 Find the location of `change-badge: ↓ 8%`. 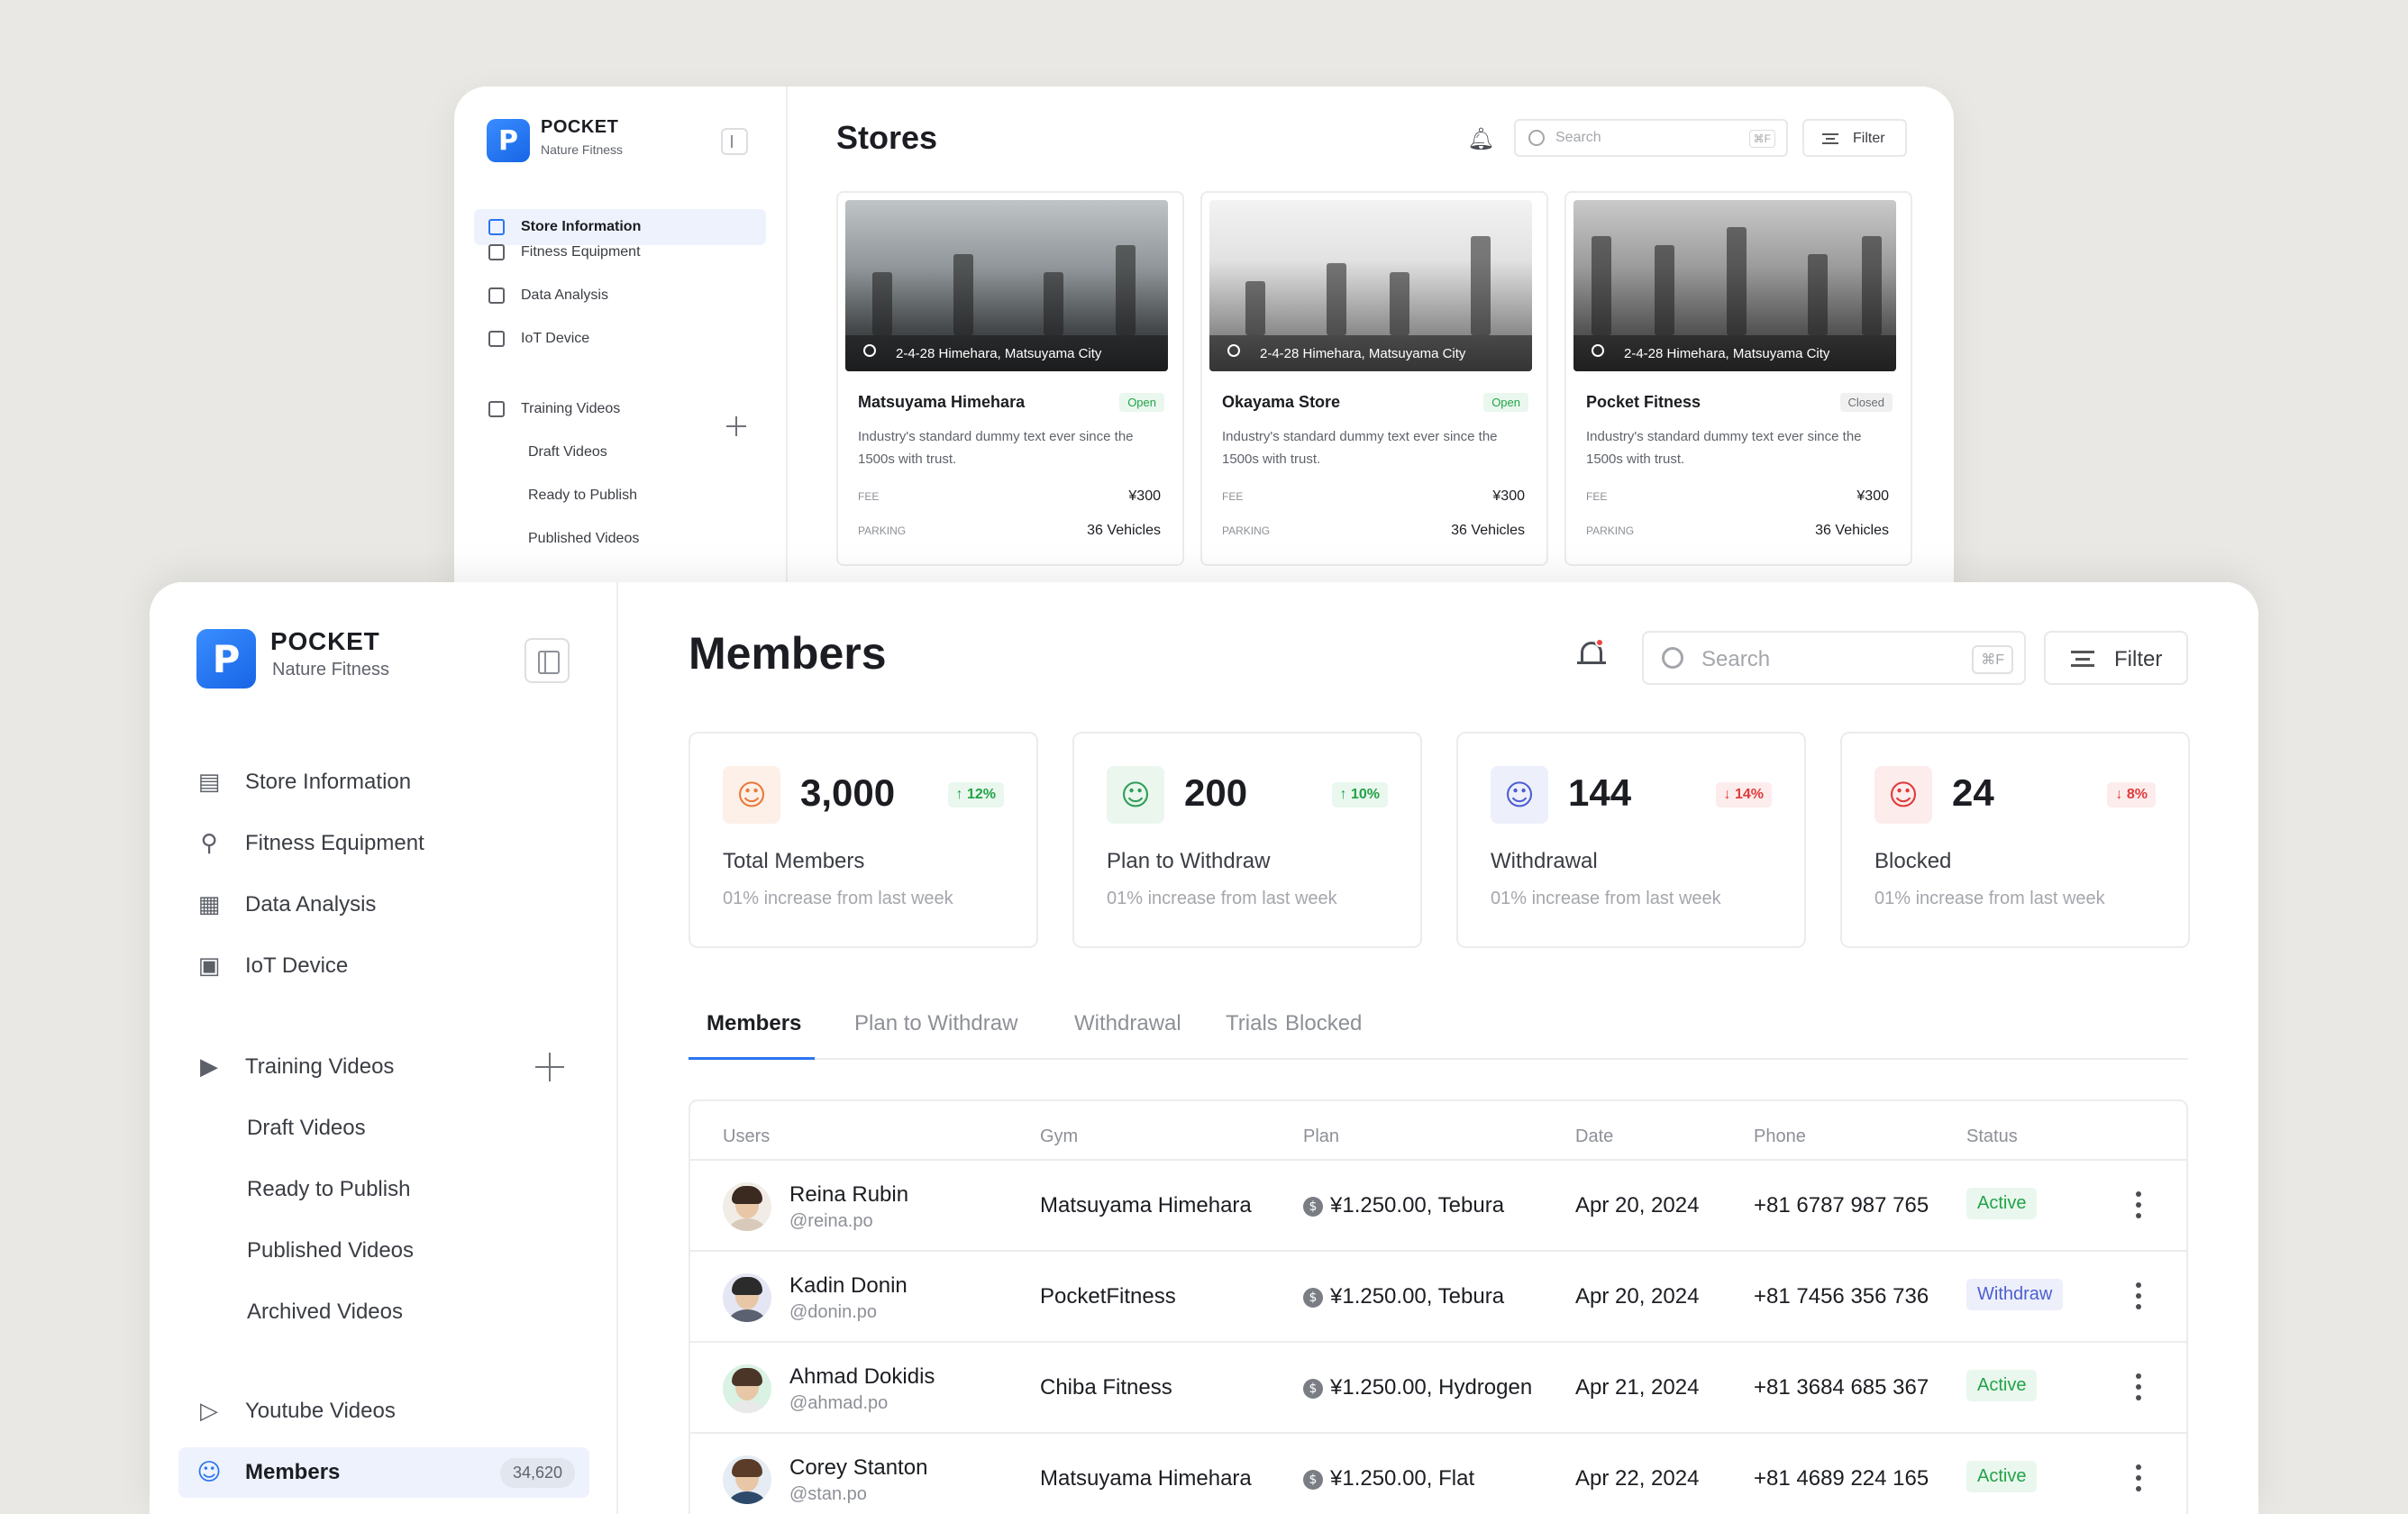

change-badge: ↓ 8% is located at coordinates (2131, 794).